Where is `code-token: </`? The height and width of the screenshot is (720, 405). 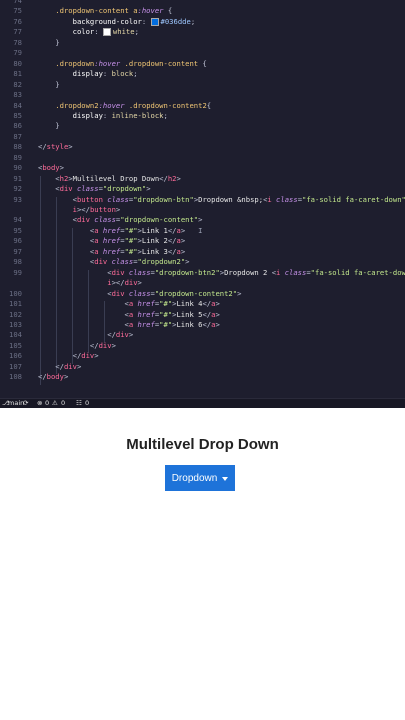 code-token: </ is located at coordinates (42, 147).